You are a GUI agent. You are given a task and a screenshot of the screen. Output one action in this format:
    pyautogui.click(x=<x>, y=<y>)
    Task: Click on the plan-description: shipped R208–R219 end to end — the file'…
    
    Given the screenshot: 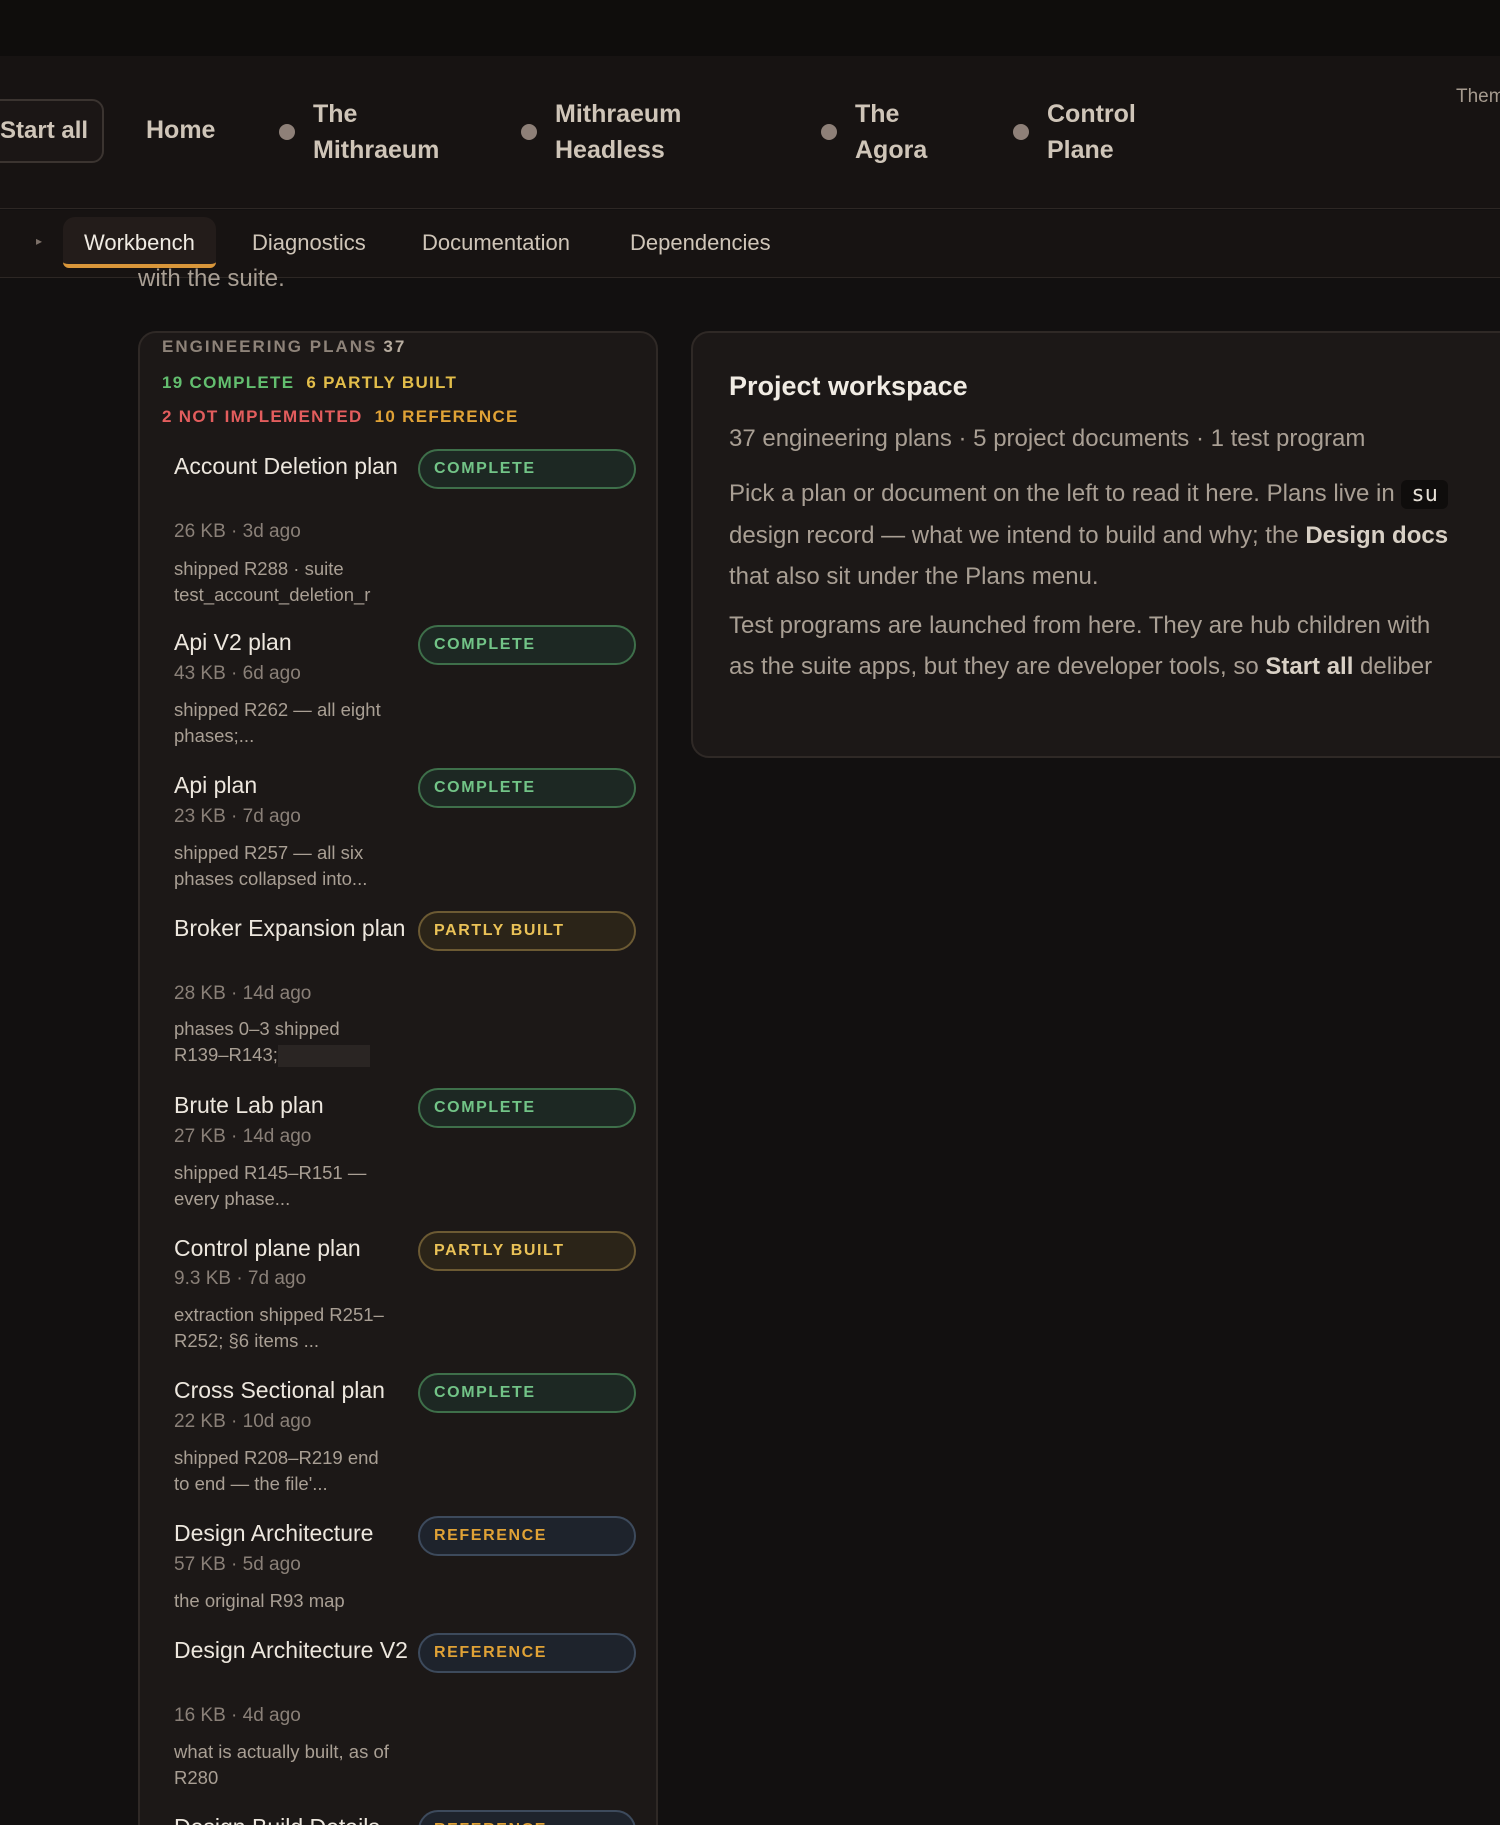 What is the action you would take?
    pyautogui.click(x=276, y=1470)
    